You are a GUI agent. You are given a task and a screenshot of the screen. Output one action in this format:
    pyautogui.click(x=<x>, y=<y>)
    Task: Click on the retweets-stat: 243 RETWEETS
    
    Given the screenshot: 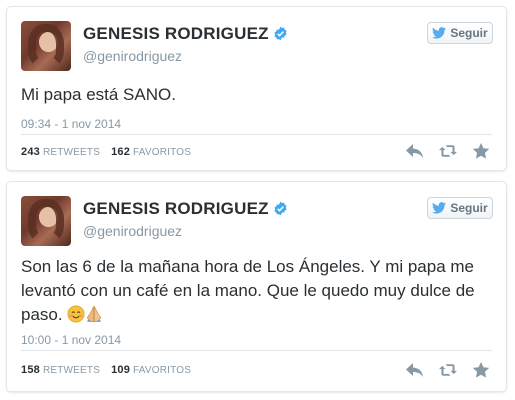 What is the action you would take?
    pyautogui.click(x=61, y=152)
    